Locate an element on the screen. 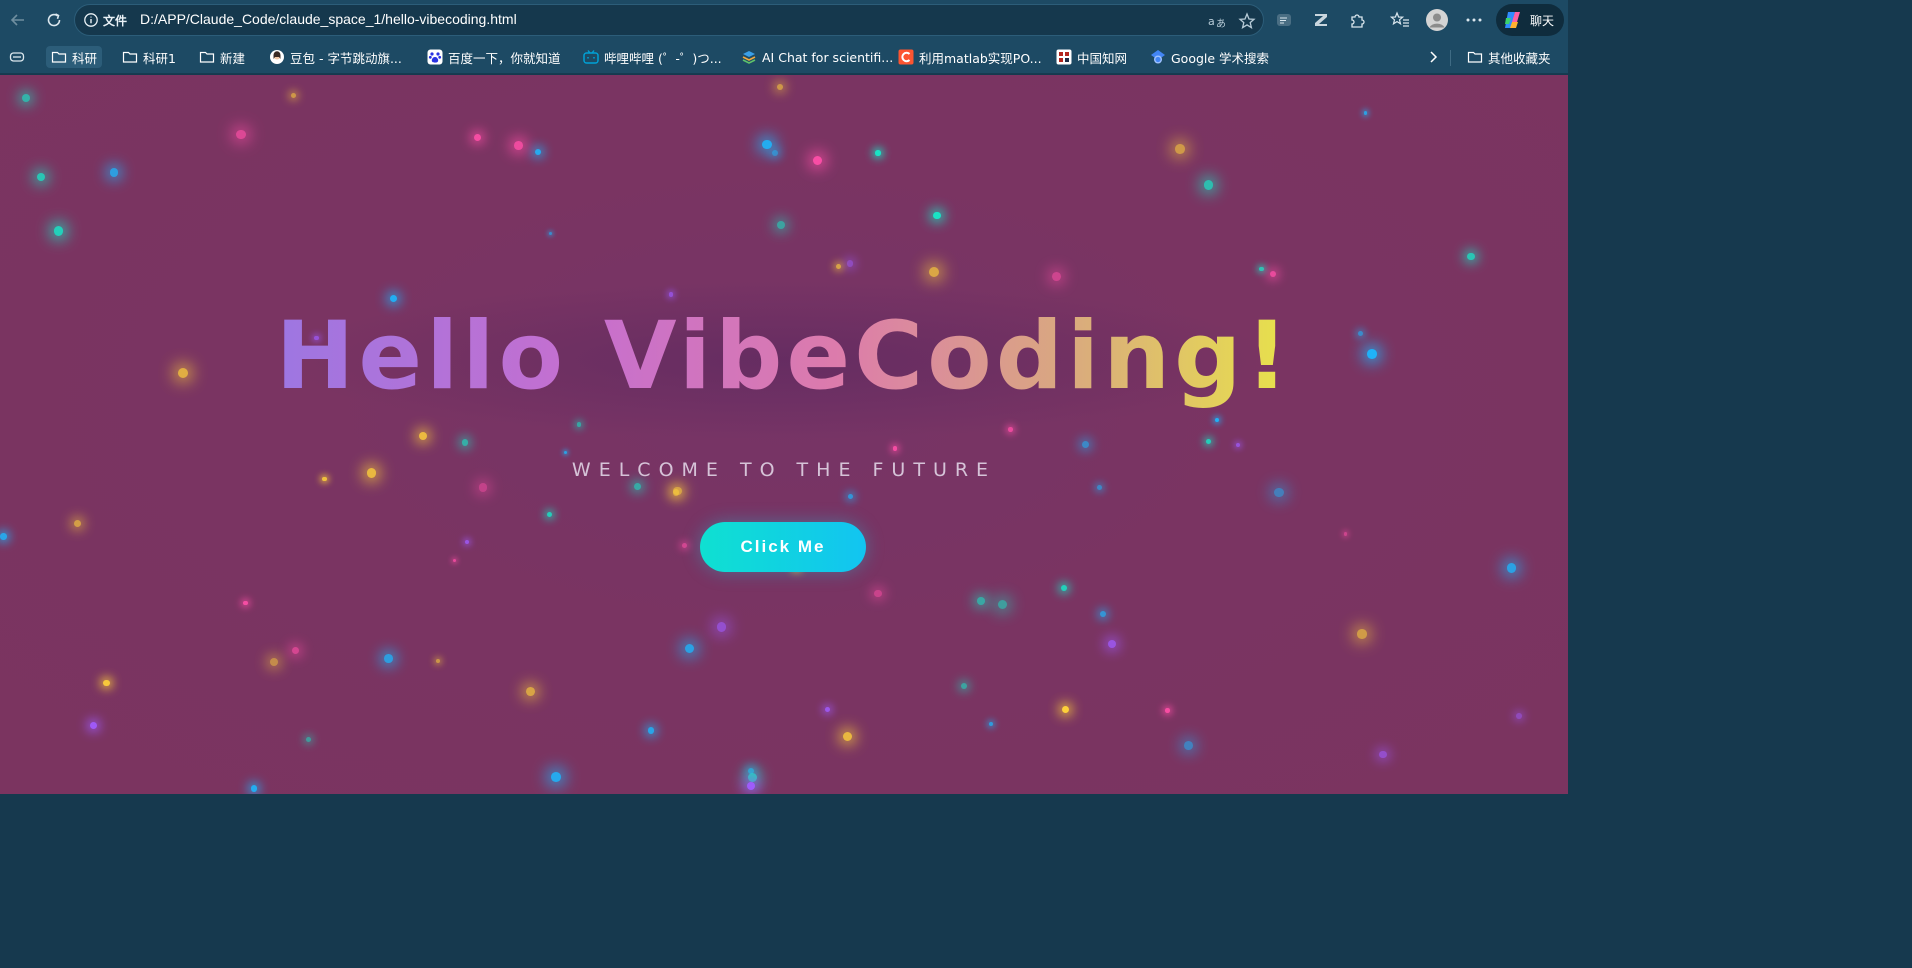  more-menu-button is located at coordinates (1474, 20).